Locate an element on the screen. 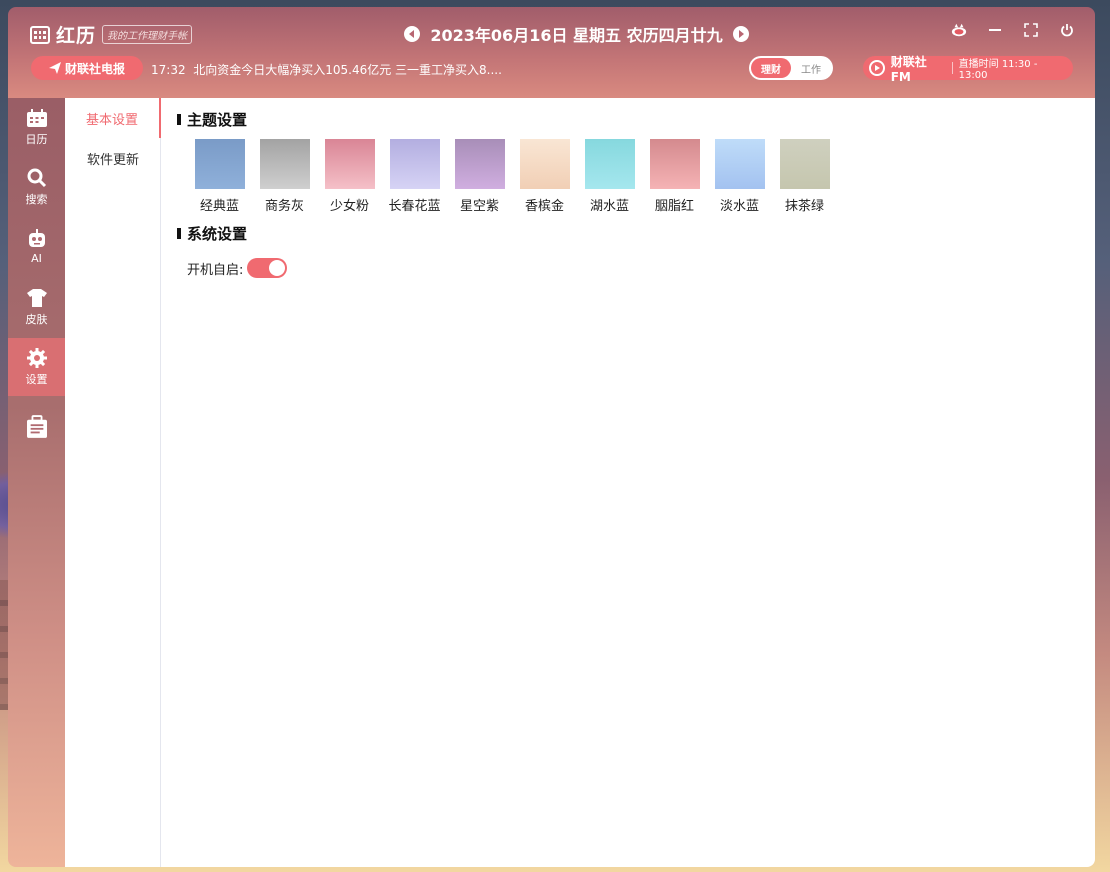  settings-subnav: 基本设置 软件更新 is located at coordinates (113, 482).